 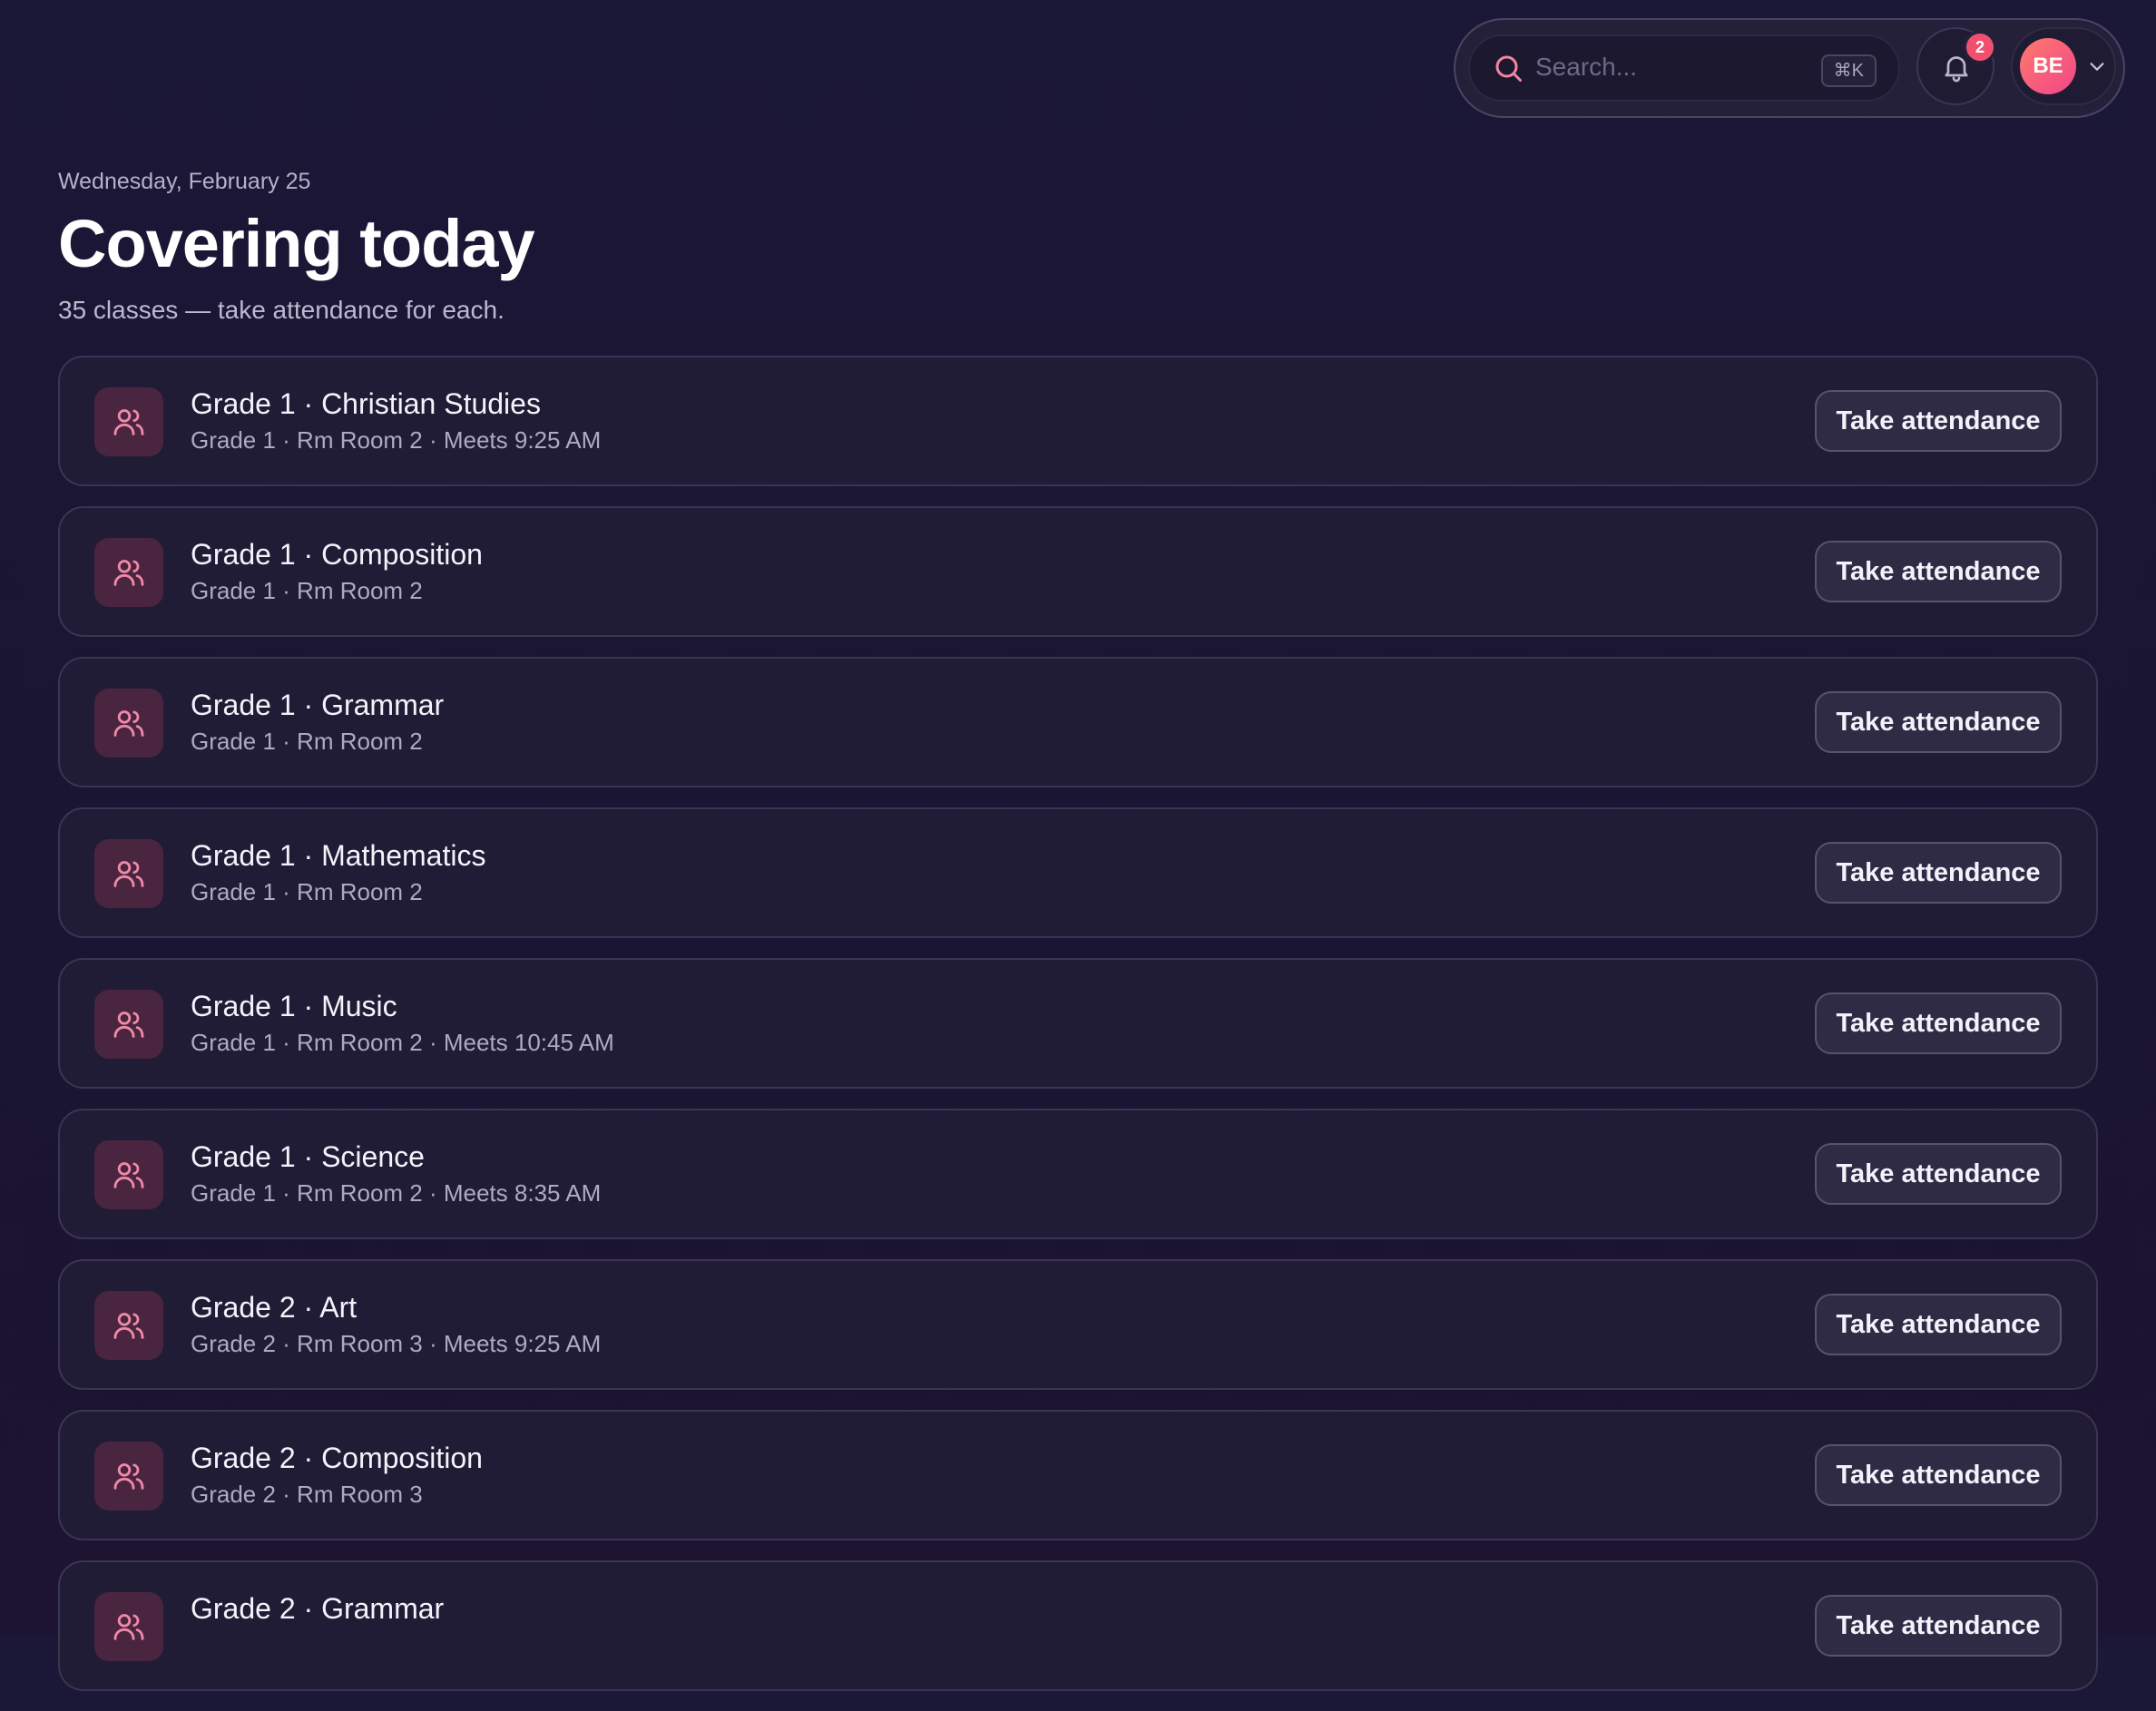 I want to click on page-subtitle: 35 classes — take attendance for each., so click(x=281, y=310).